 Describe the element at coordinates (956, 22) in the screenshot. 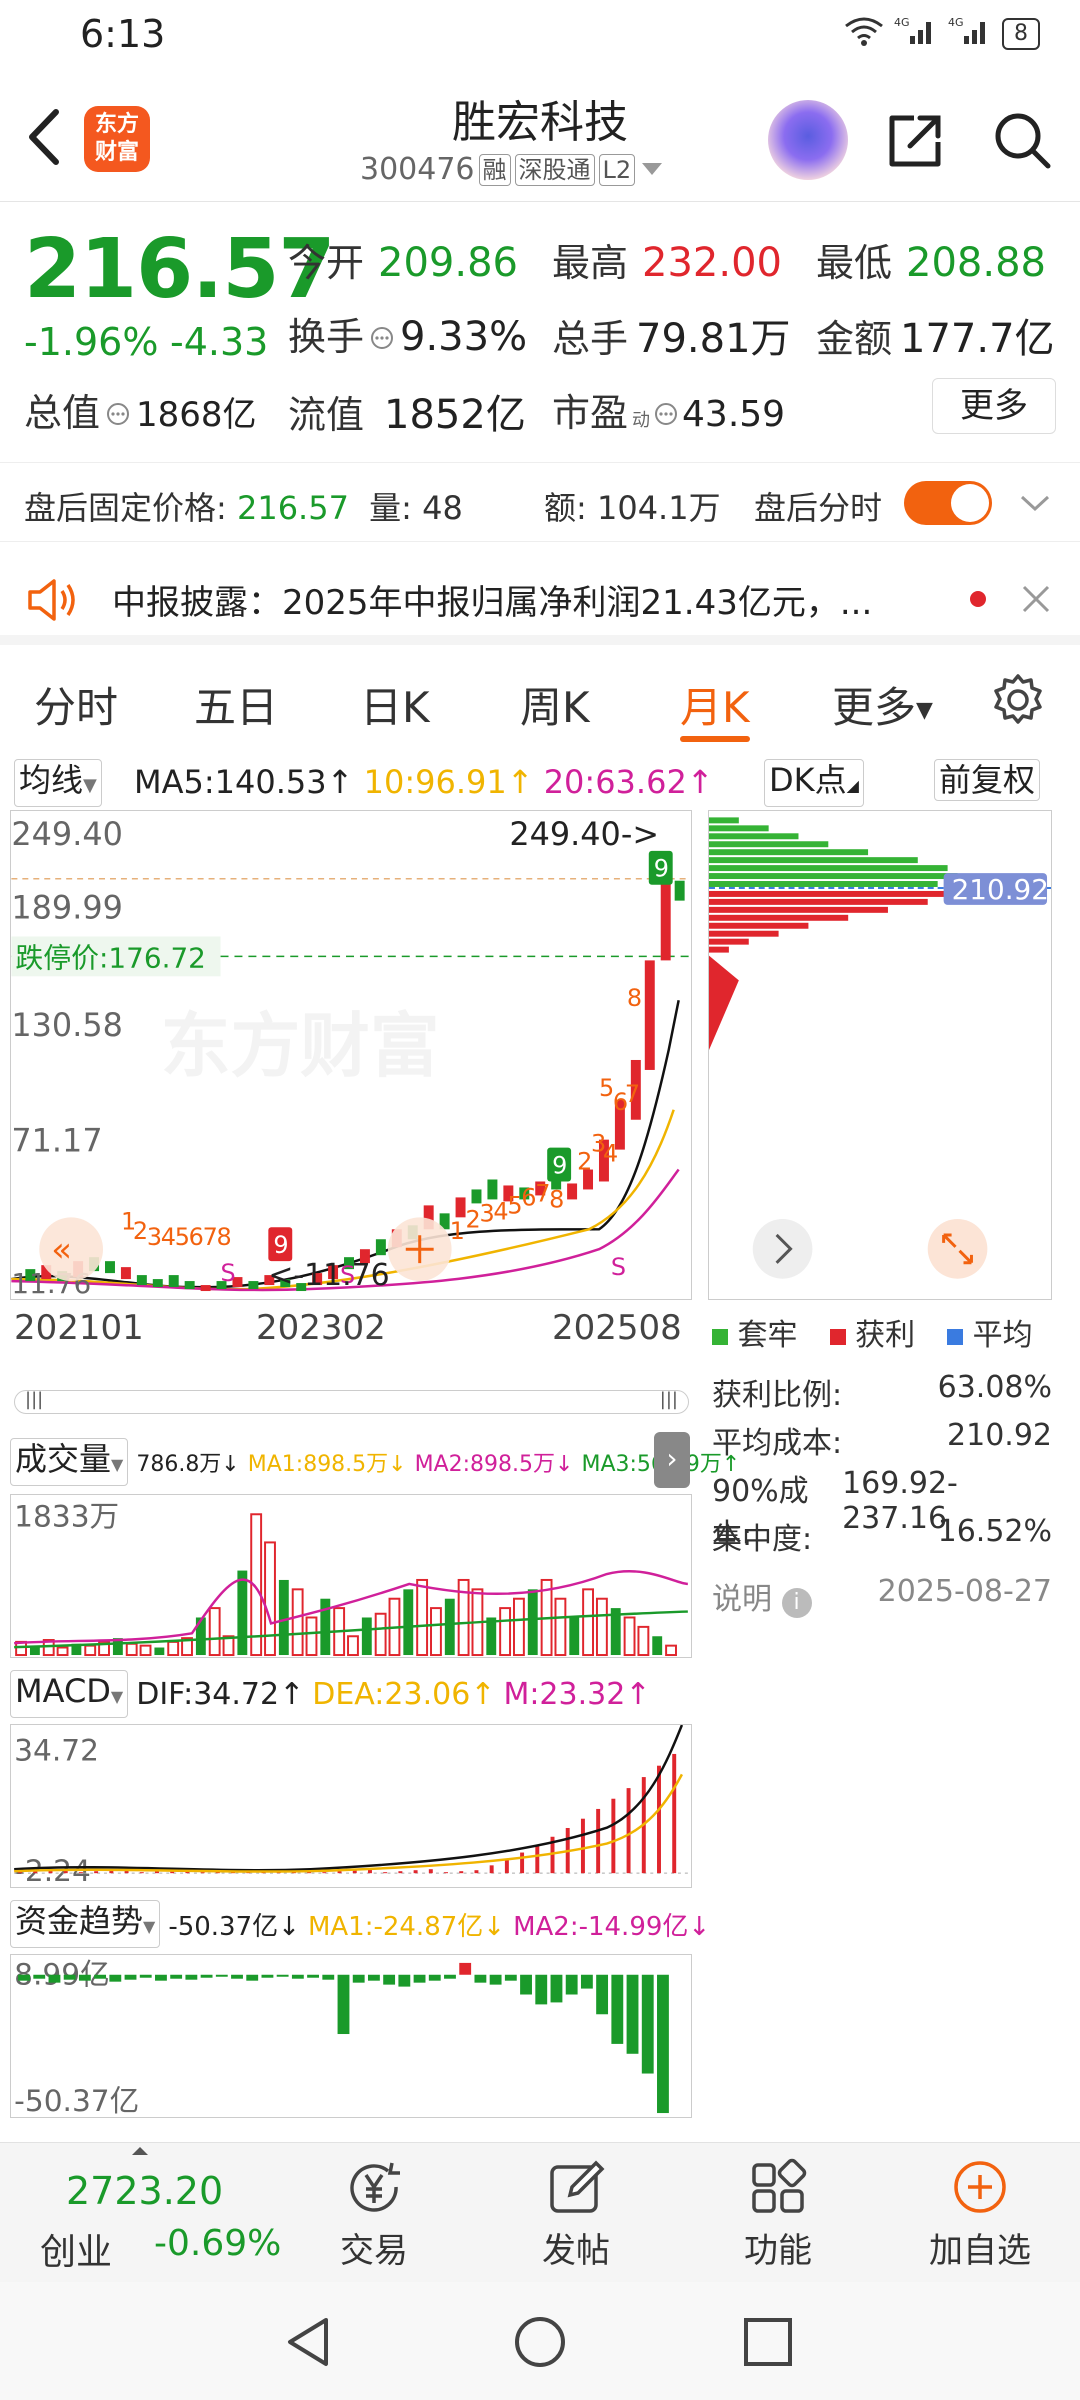

I see `svg-text: 4G` at that location.